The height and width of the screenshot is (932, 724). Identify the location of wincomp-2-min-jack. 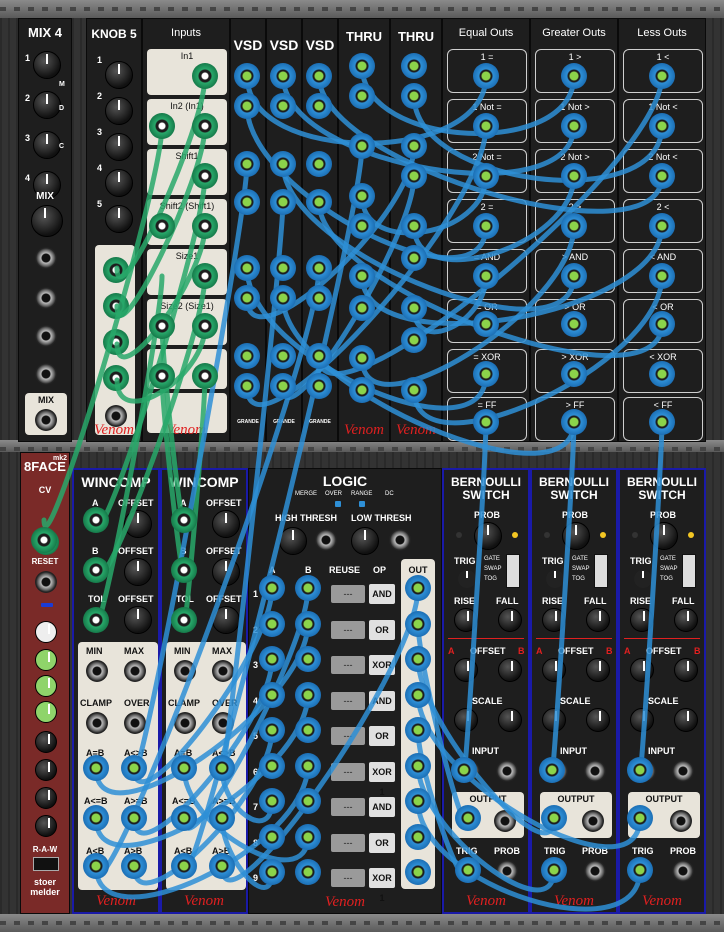
(185, 671).